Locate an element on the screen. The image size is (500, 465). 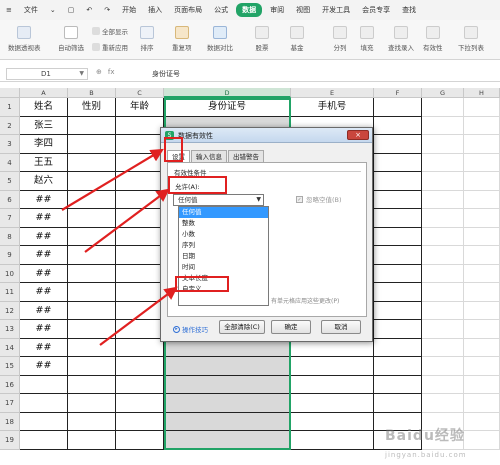
option-time: 时间 is located at coordinates (223, 267).